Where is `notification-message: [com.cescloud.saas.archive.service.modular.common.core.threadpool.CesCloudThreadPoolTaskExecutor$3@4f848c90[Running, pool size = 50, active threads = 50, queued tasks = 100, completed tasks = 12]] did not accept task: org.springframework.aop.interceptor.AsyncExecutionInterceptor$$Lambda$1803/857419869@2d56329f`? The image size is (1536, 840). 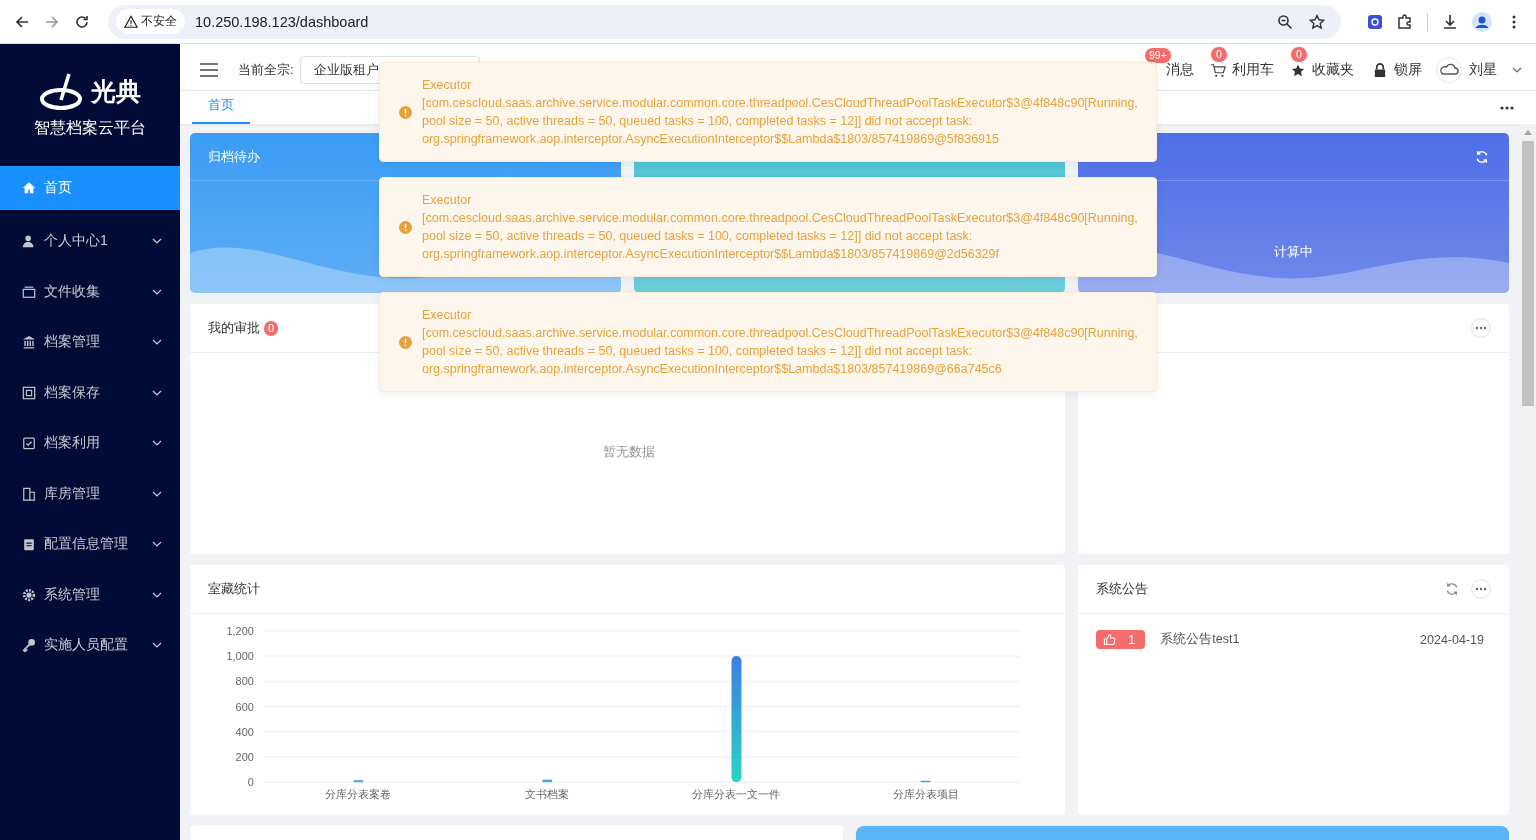
notification-message: [com.cescloud.saas.archive.service.modular.common.core.threadpool.CesCloudThreadPoolTaskExecutor$3@4f848c90[Running, pool size = 50, active threads = 50, queued tasks = 100, completed tasks = 12]] did not accept task: org.springframework.aop.interceptor.AsyncExecutionInterceptor$$Lambda$1803/857419869@2d56329f is located at coordinates (780, 236).